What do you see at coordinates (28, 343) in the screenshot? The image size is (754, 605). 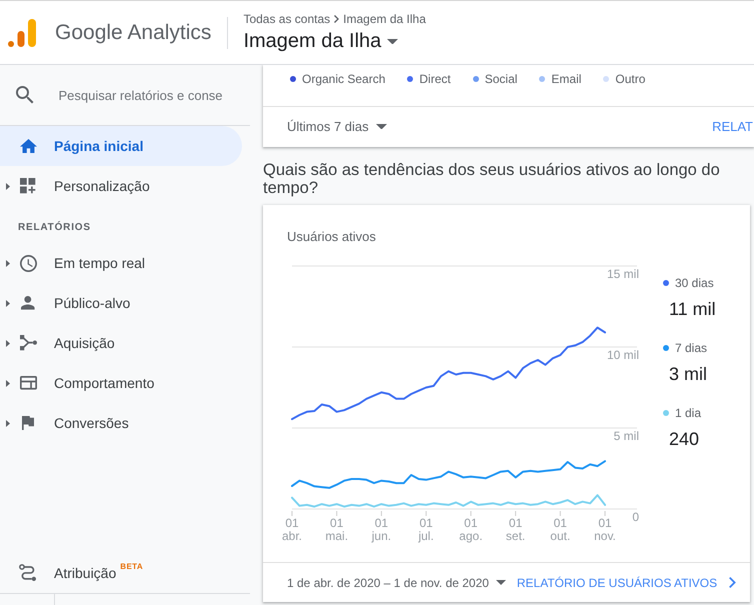 I see `branch-icon` at bounding box center [28, 343].